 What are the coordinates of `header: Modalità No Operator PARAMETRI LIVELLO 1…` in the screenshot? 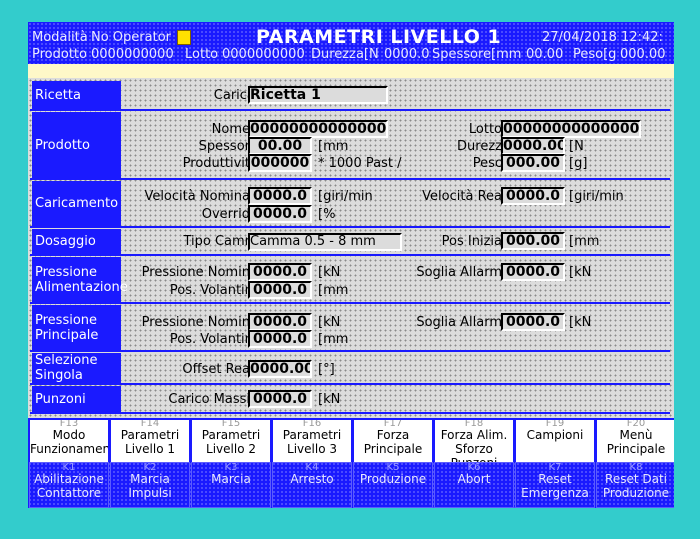 It's located at (351, 43).